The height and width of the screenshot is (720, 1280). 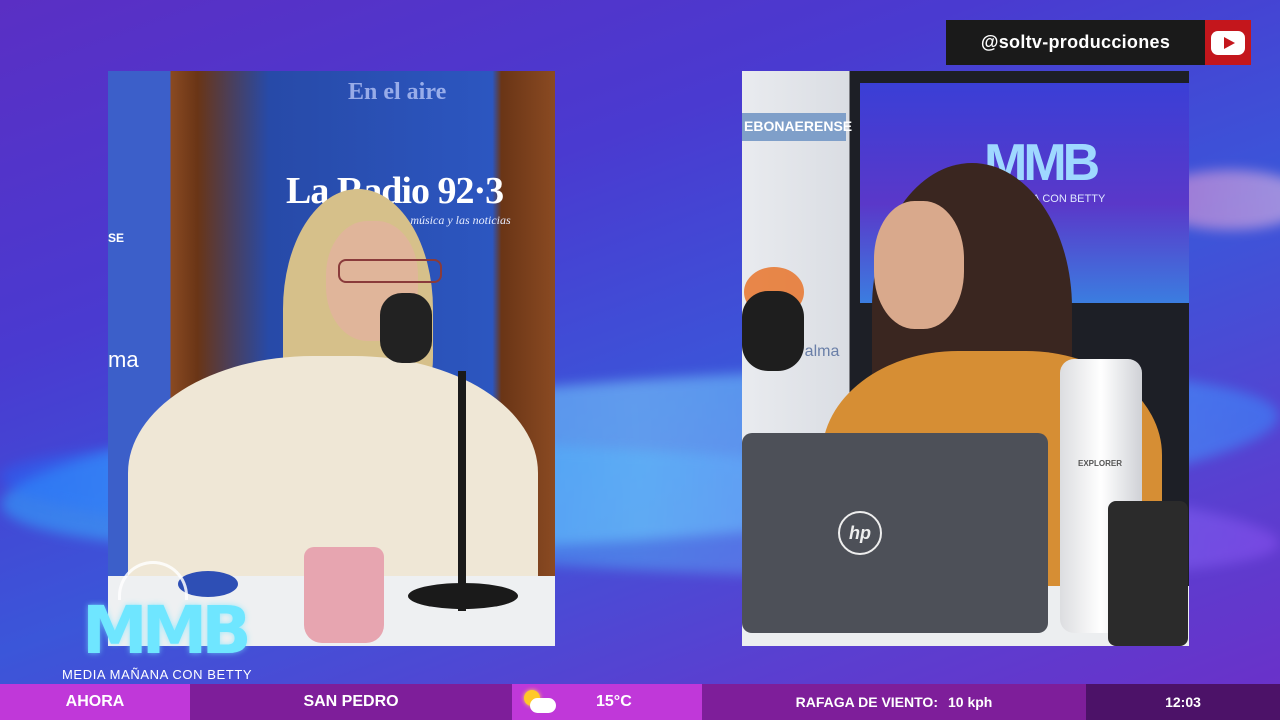 What do you see at coordinates (1075, 42) in the screenshot?
I see `channel-handle-text: @soltv-producciones` at bounding box center [1075, 42].